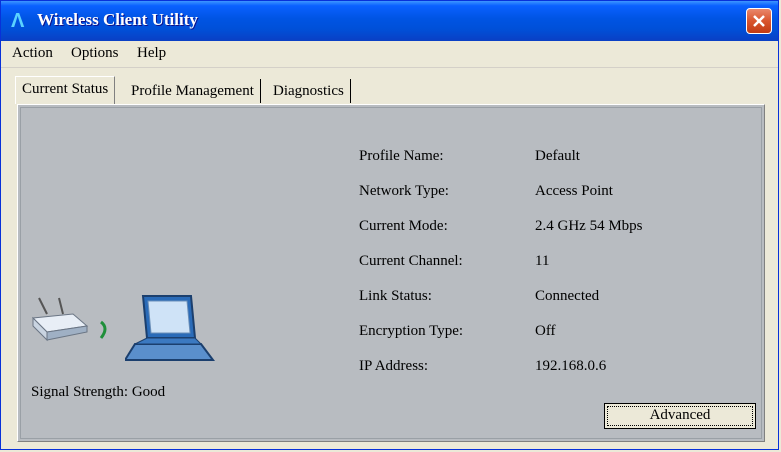  What do you see at coordinates (80, 392) in the screenshot?
I see `signal-strength-label: Signal Strength:` at bounding box center [80, 392].